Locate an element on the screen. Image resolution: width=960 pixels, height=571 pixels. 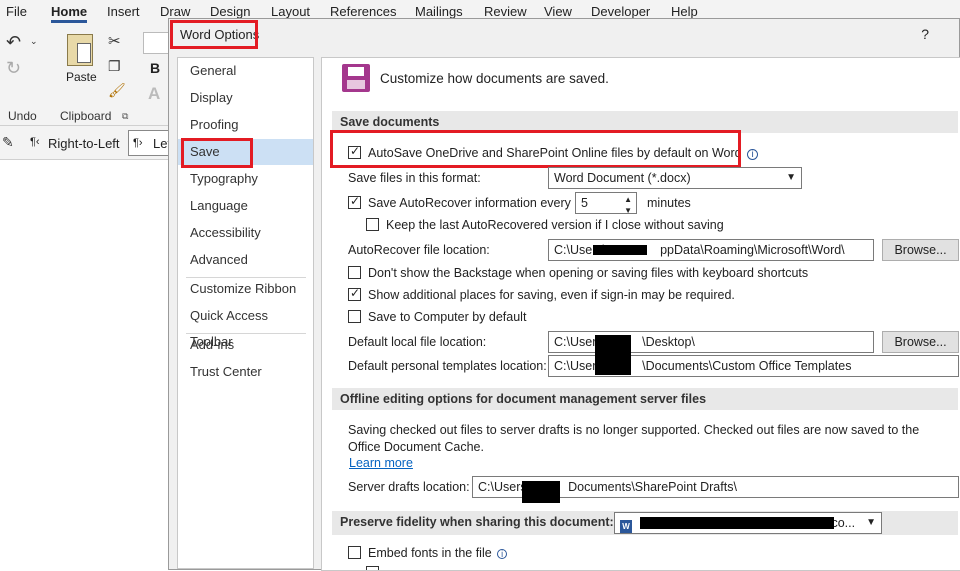
show-places-checkbox is located at coordinates (354, 293).